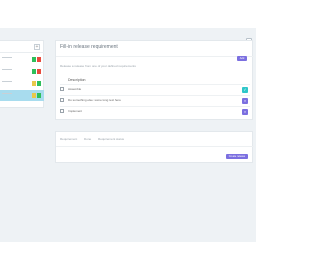  I want to click on collapse-icon: +, so click(37, 47).